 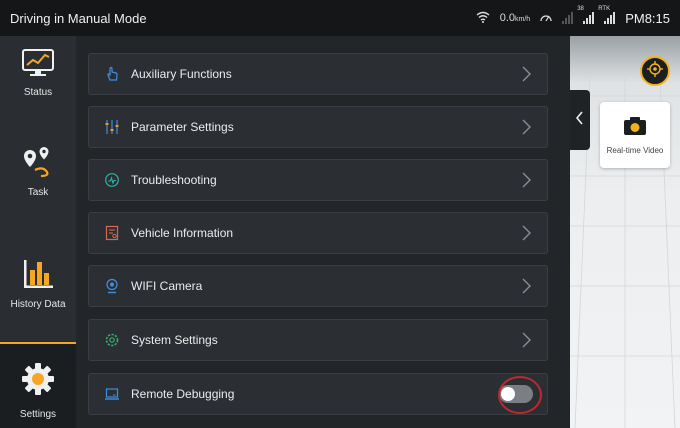 What do you see at coordinates (635, 150) in the screenshot?
I see `video-button-label: Real-time Video` at bounding box center [635, 150].